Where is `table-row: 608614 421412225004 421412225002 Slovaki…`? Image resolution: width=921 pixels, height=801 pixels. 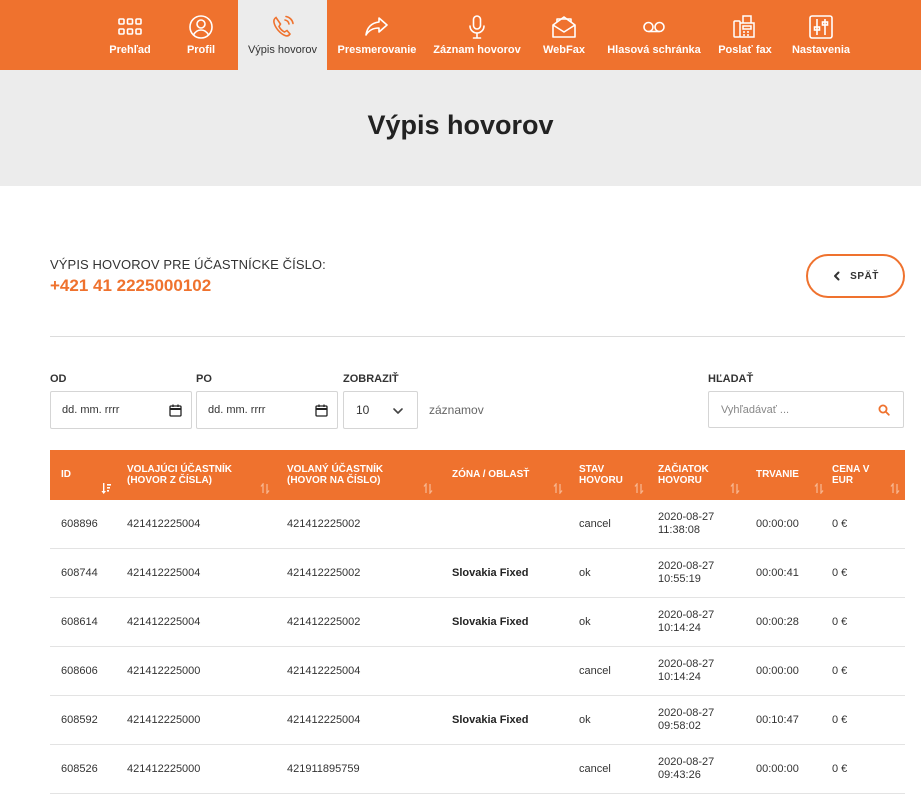
table-row: 608614 421412225004 421412225002 Slovaki… is located at coordinates (477, 622).